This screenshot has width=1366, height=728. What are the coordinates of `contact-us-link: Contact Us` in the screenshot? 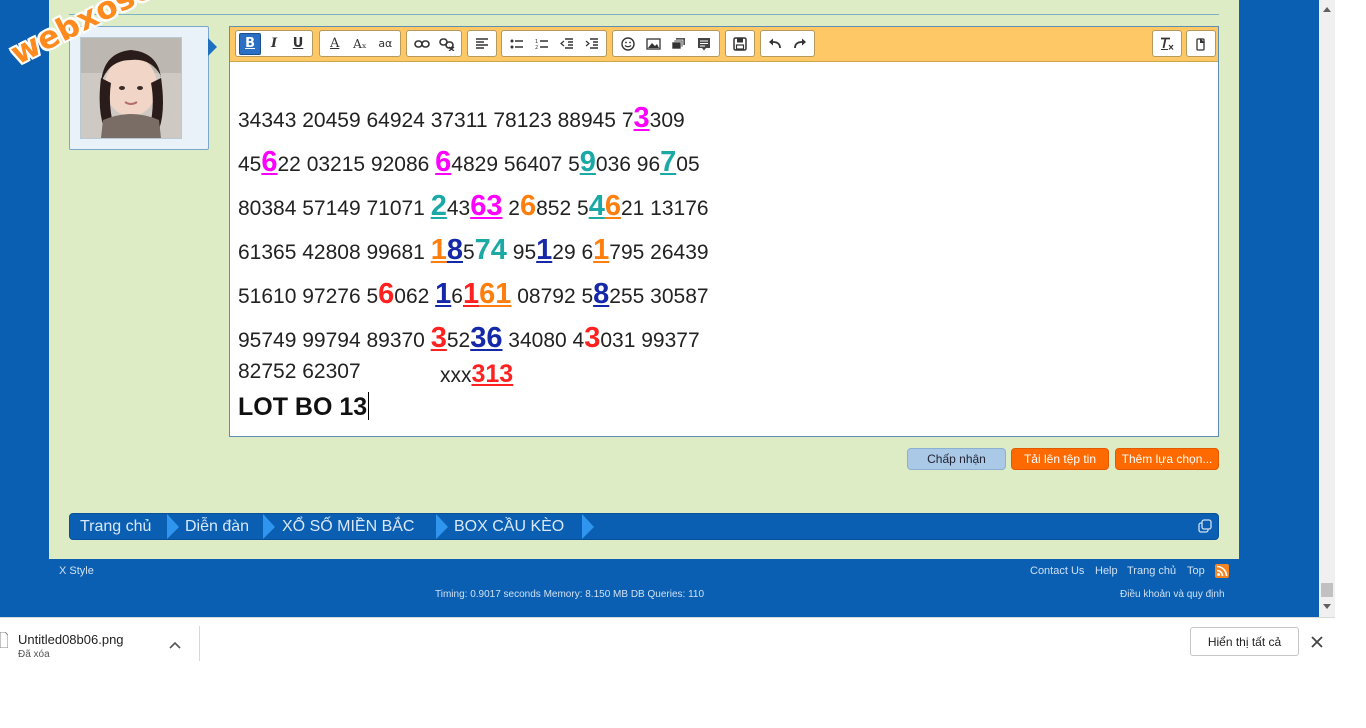 It's located at (1057, 571).